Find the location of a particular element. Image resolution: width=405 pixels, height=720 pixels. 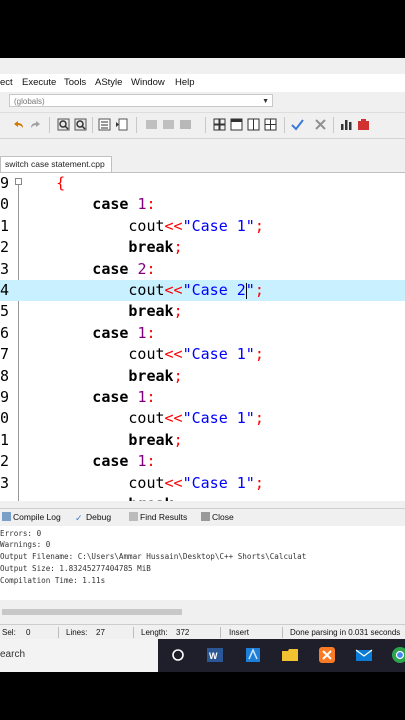

cascade-icon is located at coordinates (270, 124).